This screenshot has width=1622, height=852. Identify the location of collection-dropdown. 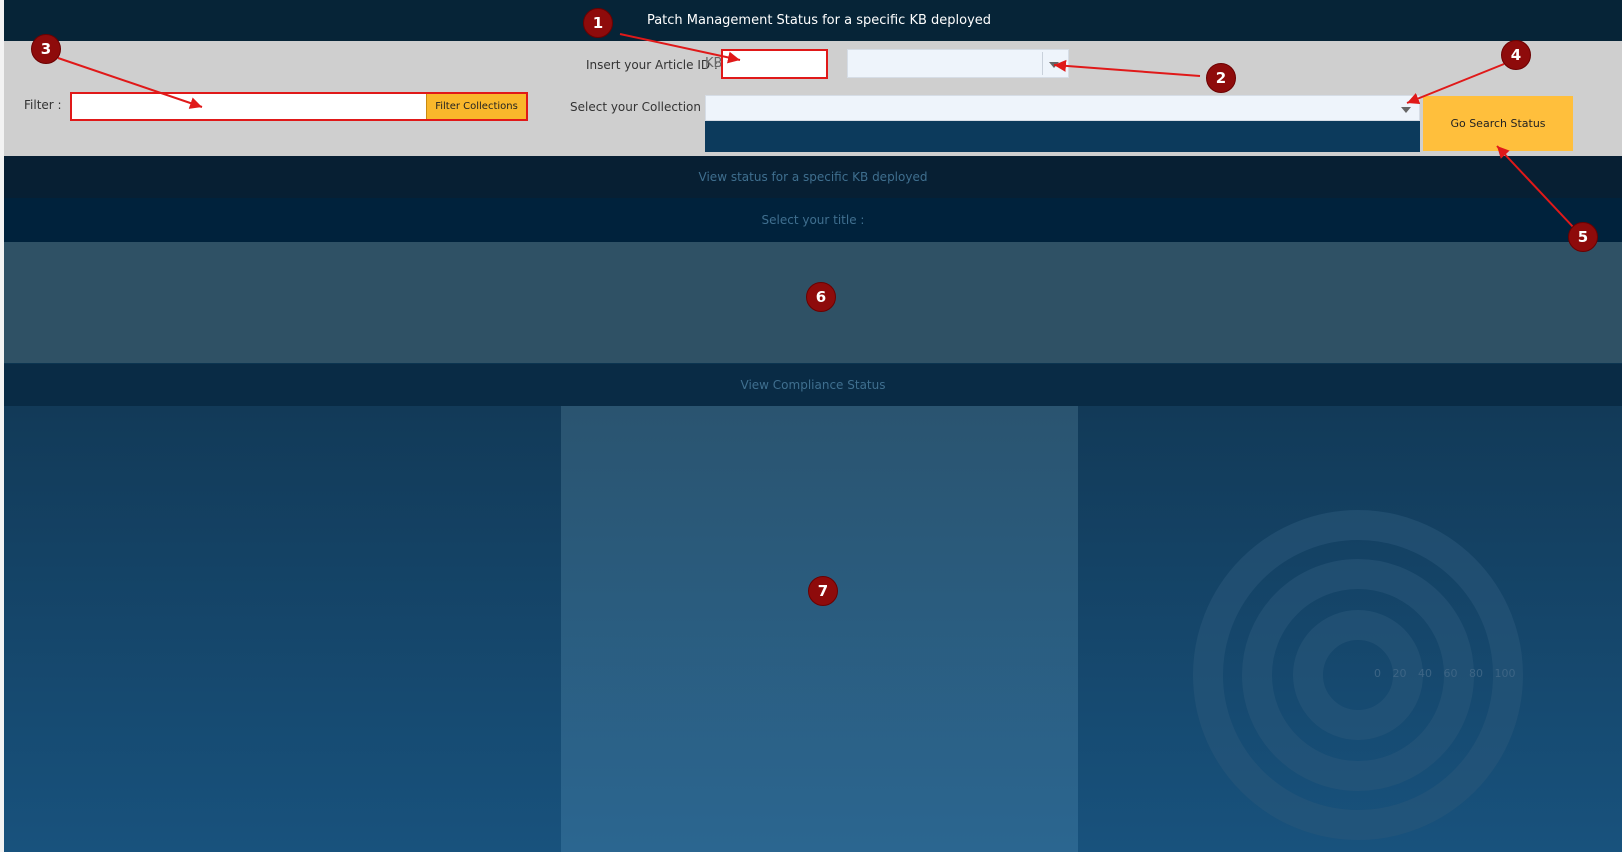
(1062, 108).